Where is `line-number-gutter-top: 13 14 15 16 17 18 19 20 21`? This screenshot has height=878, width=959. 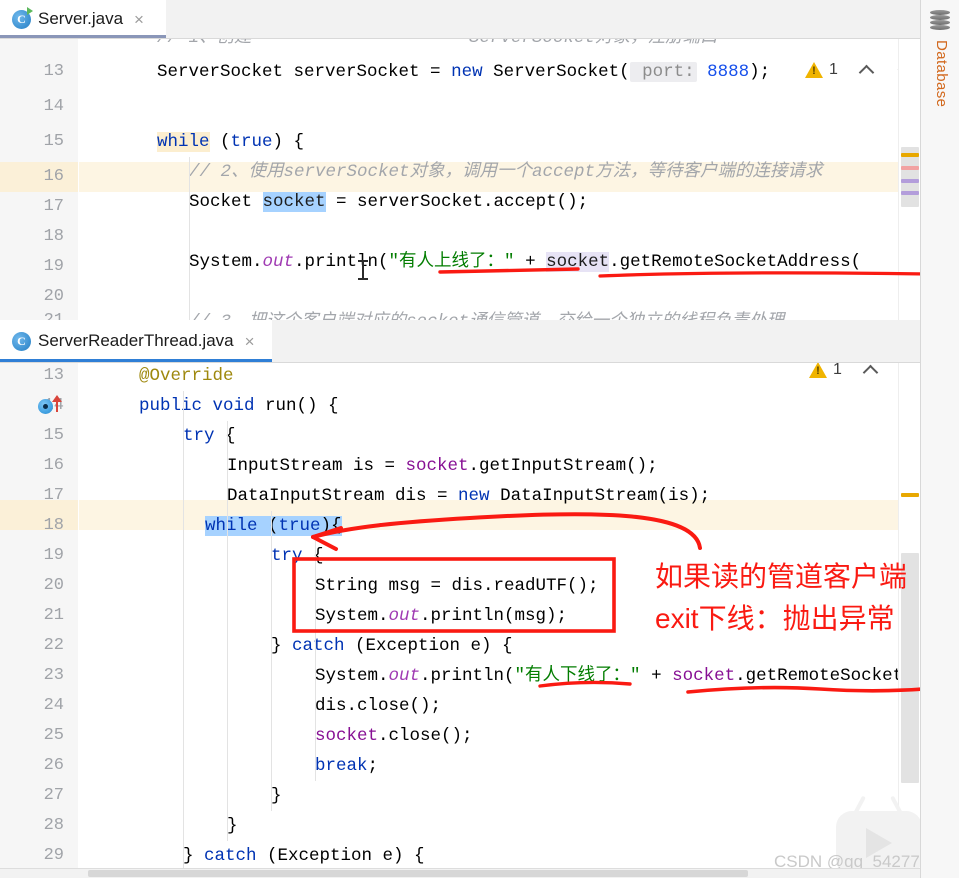 line-number-gutter-top: 13 14 15 16 17 18 19 20 21 is located at coordinates (39, 179).